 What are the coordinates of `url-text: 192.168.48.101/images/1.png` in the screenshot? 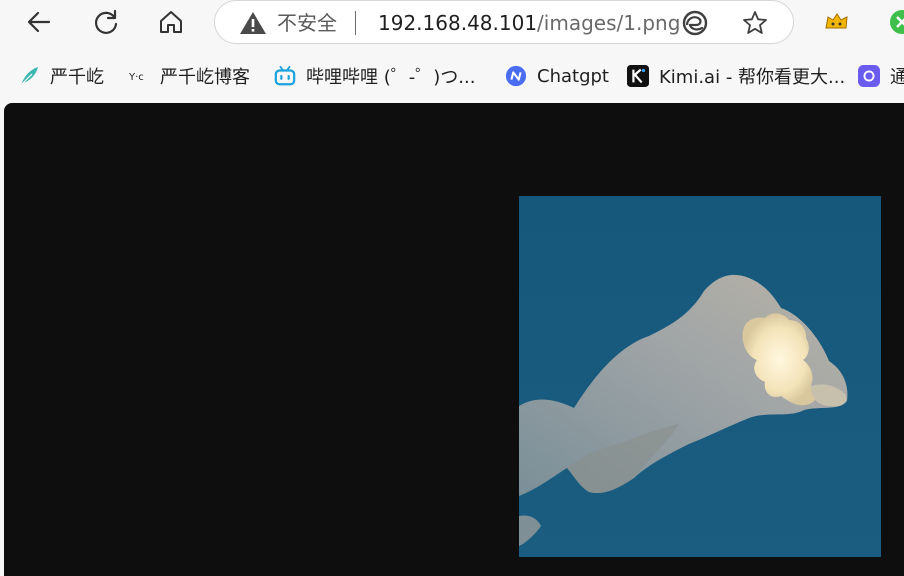 It's located at (529, 23).